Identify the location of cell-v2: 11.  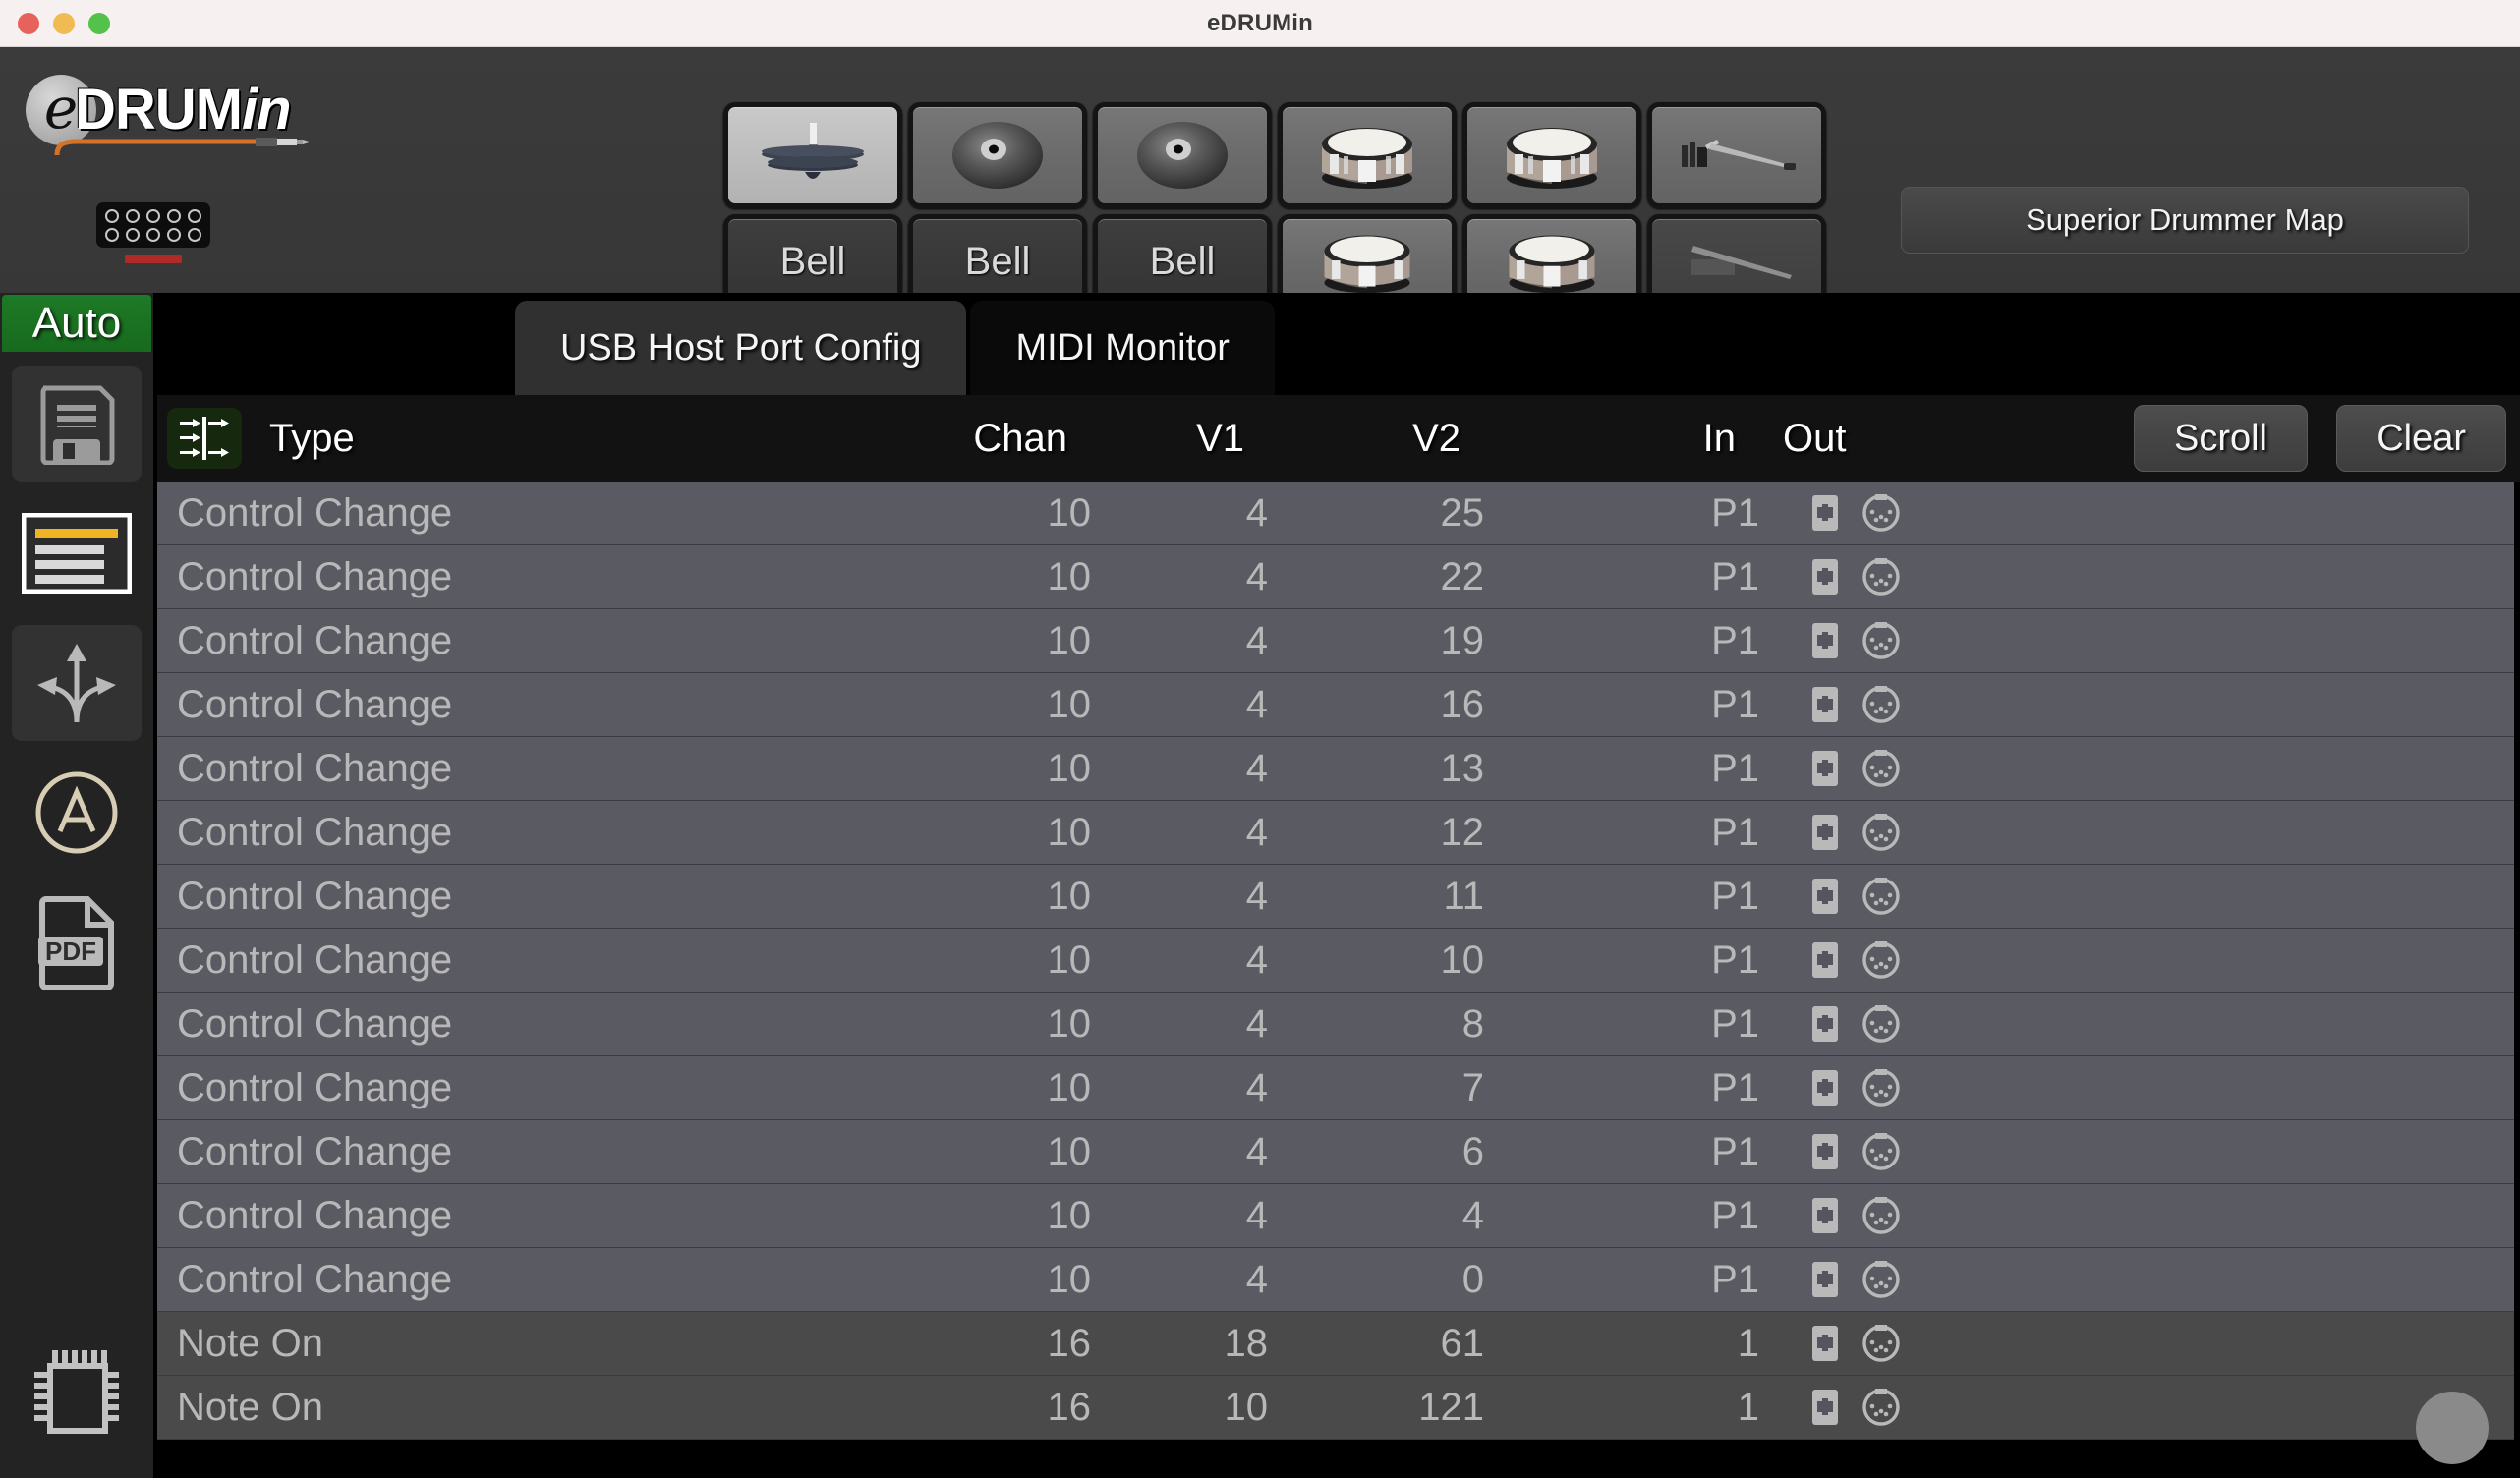
(1463, 896).